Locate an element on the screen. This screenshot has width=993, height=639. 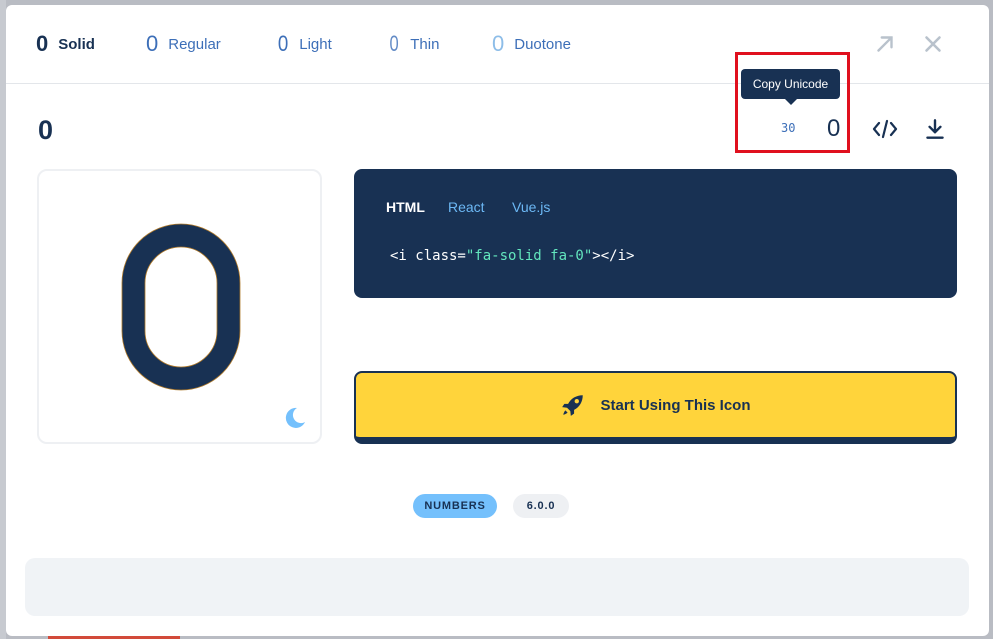
zero-preview-icon is located at coordinates (181, 307).